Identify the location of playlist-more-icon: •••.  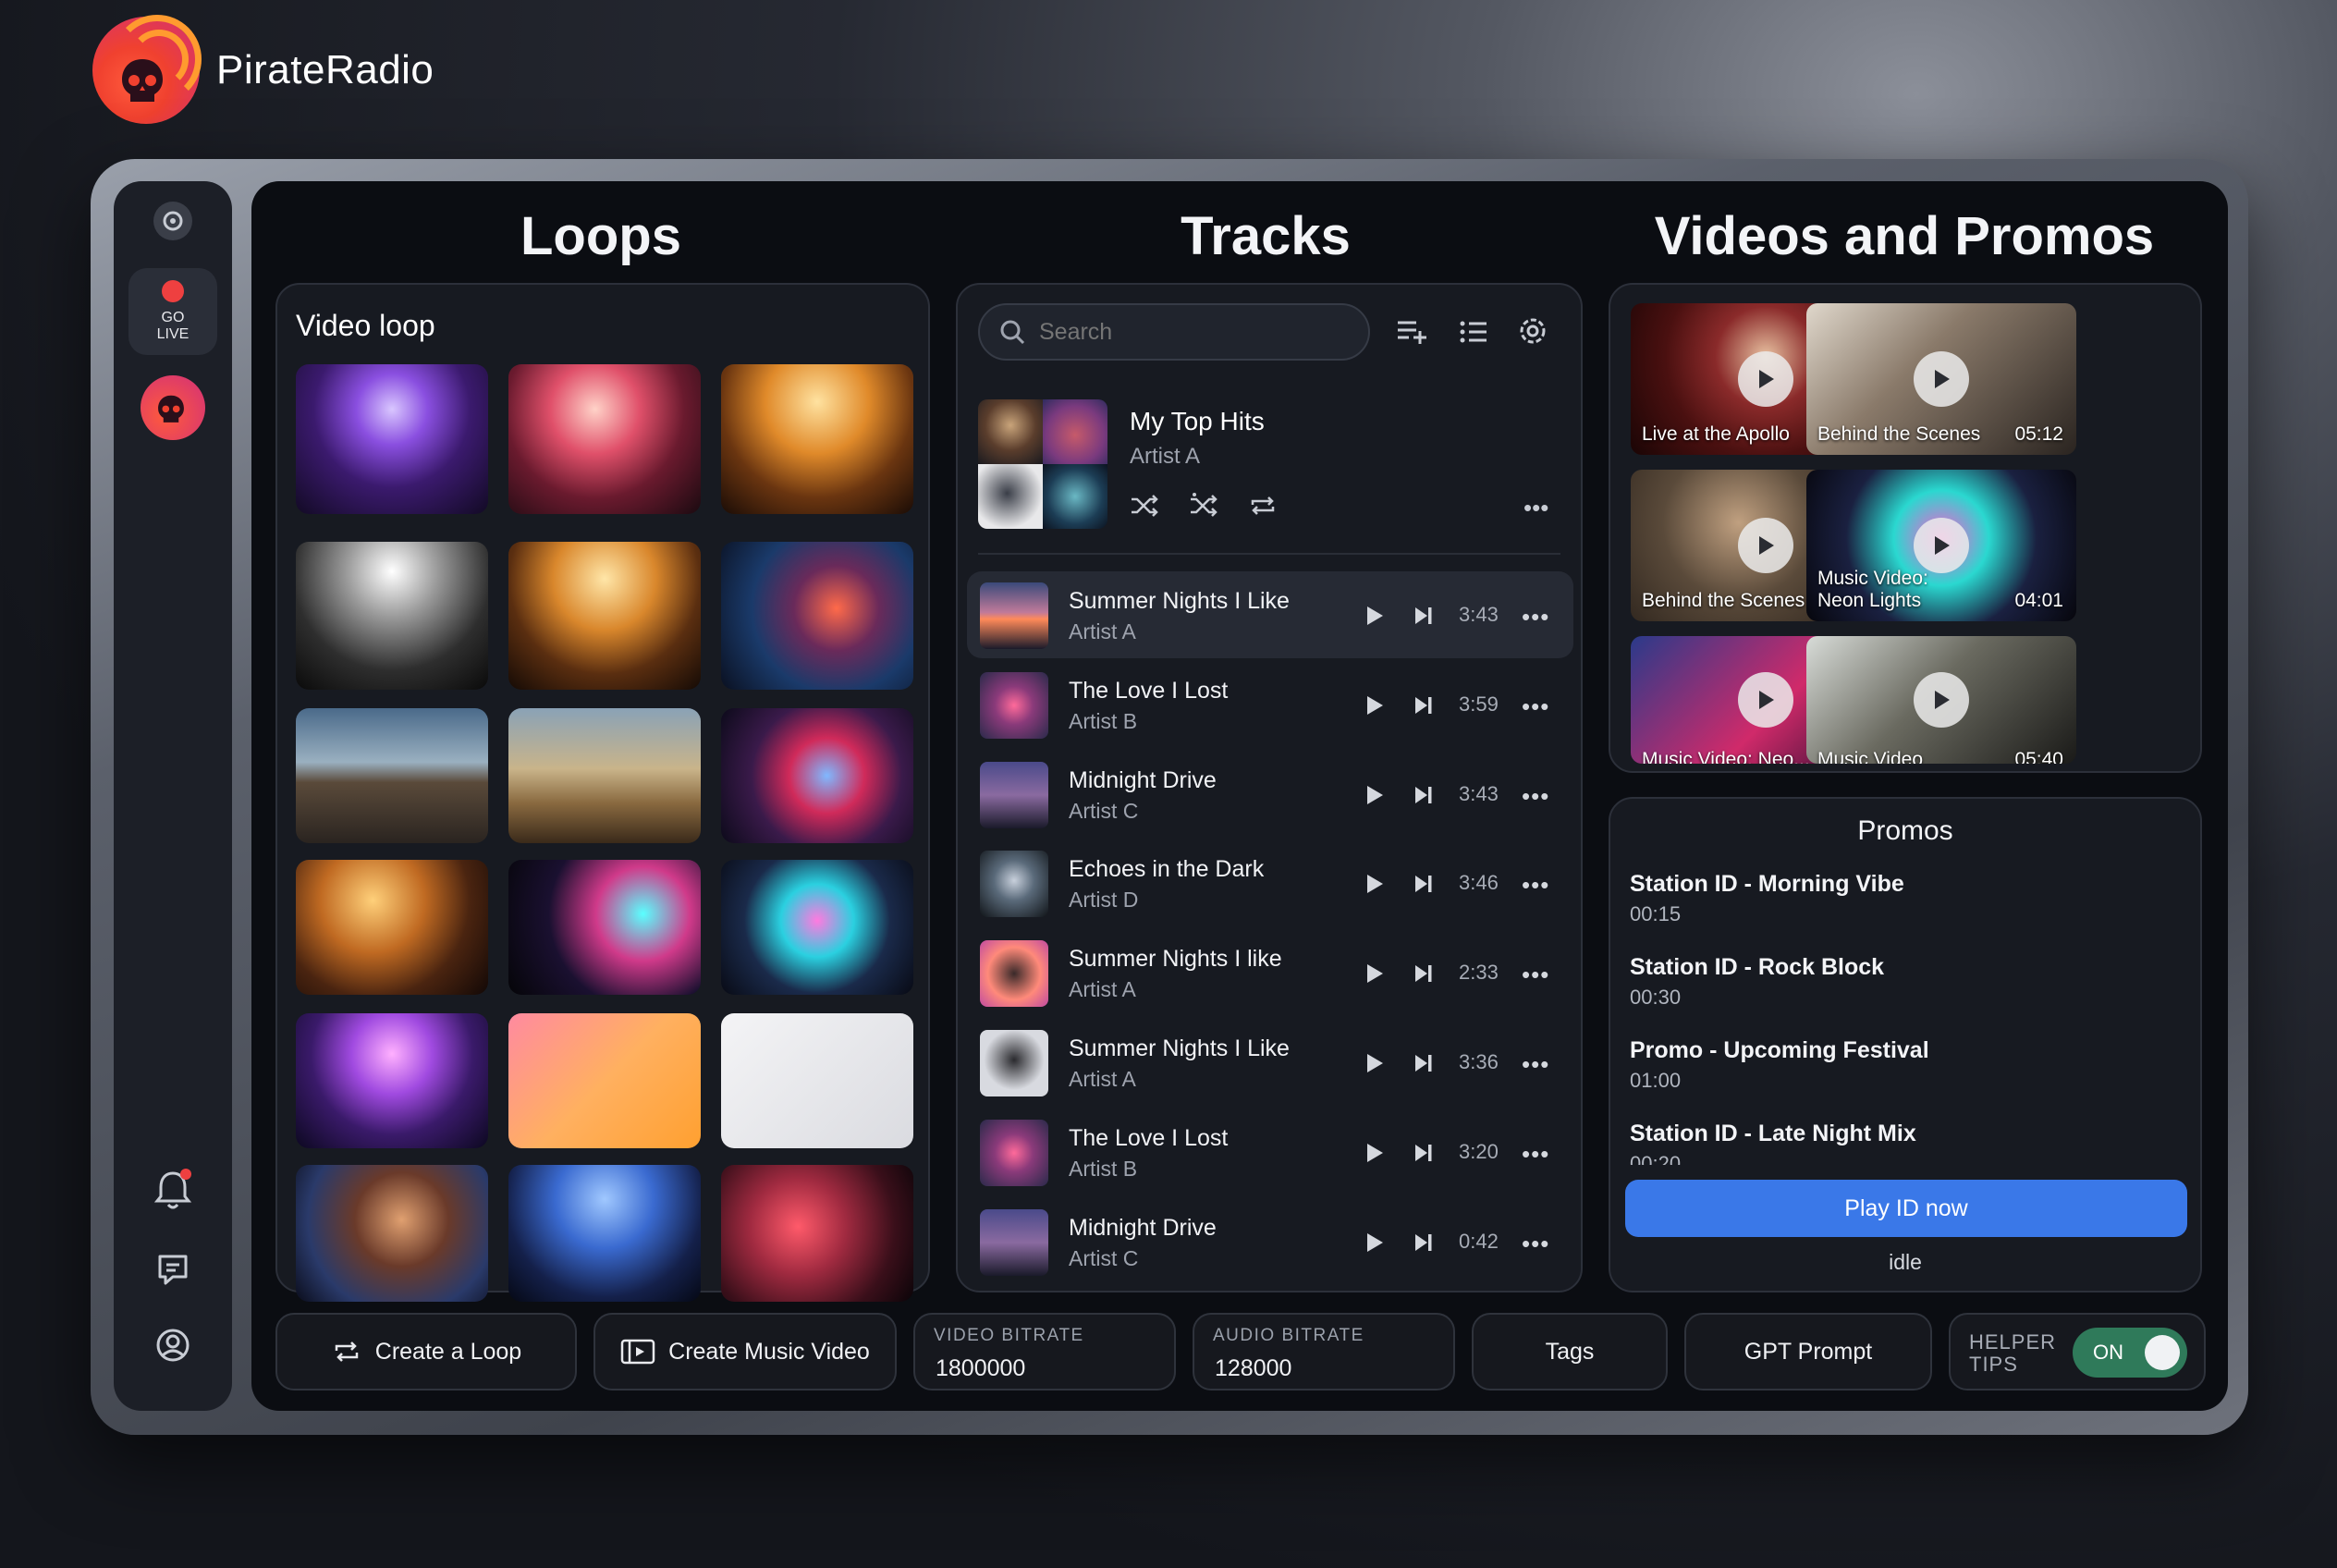
(1535, 508).